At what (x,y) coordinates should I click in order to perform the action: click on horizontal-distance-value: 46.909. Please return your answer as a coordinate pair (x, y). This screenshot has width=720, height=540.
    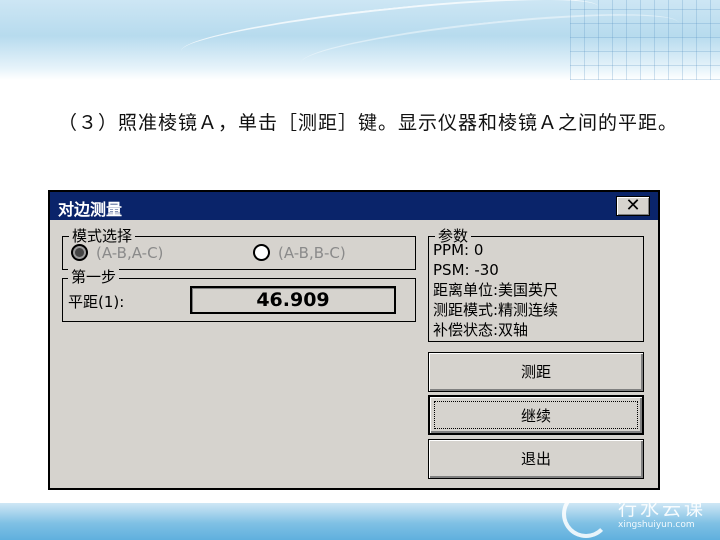
    Looking at the image, I should click on (293, 300).